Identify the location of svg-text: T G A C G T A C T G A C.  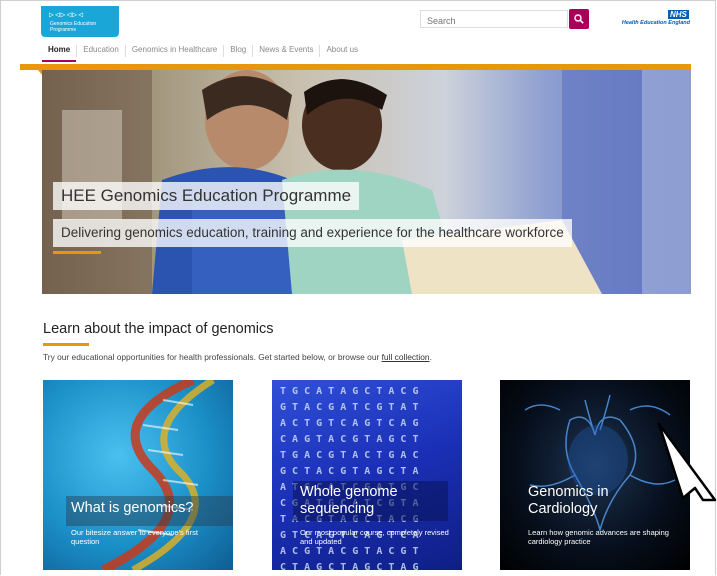
(349, 455).